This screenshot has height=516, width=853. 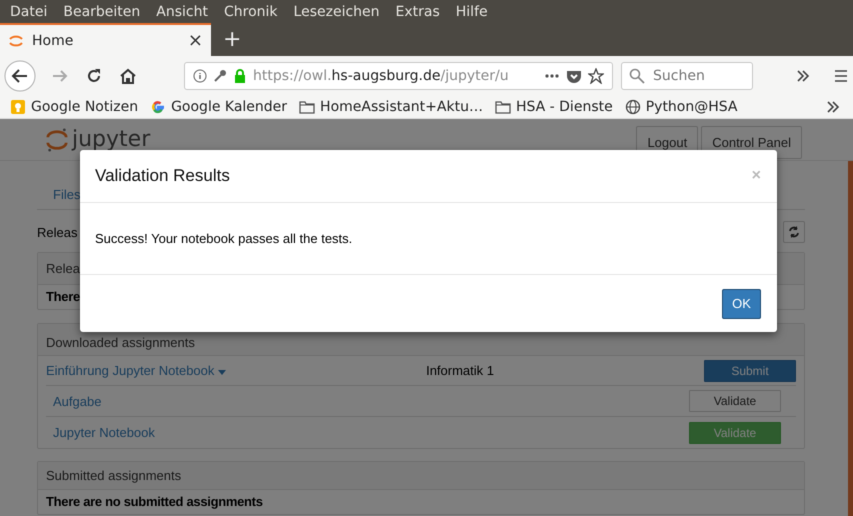 I want to click on star-icon, so click(x=596, y=76).